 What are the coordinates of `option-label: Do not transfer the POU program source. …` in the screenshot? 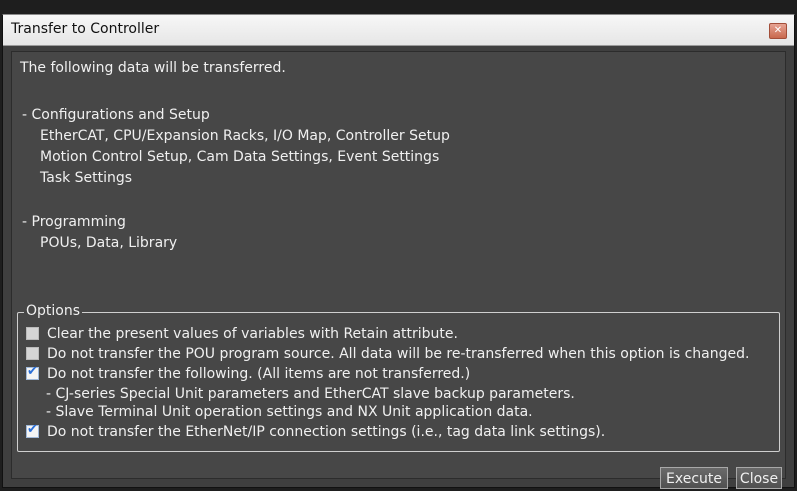 It's located at (398, 354).